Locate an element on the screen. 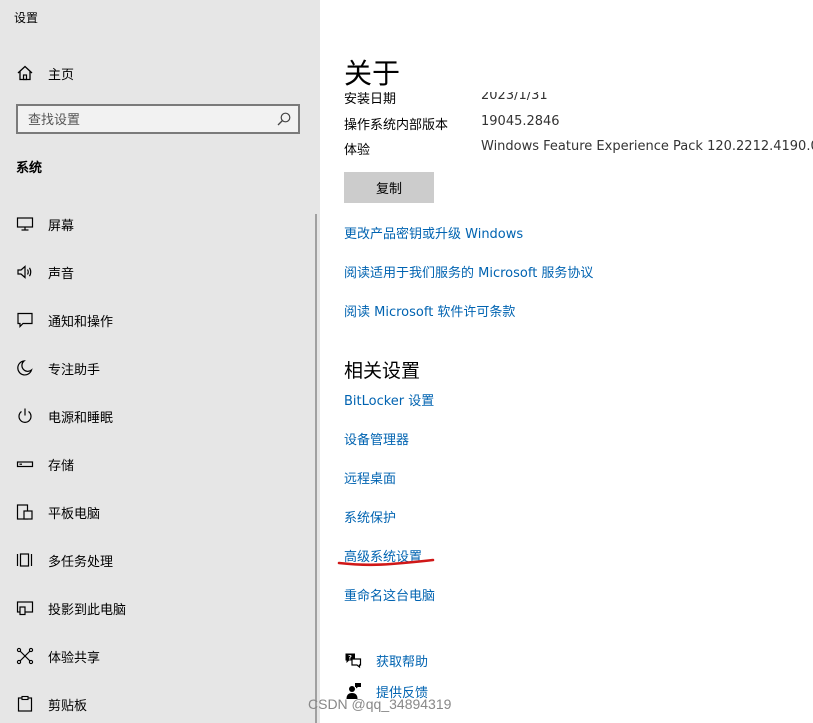 Image resolution: width=813 pixels, height=723 pixels. sidebar-item-label: 剪贴板 is located at coordinates (68, 706).